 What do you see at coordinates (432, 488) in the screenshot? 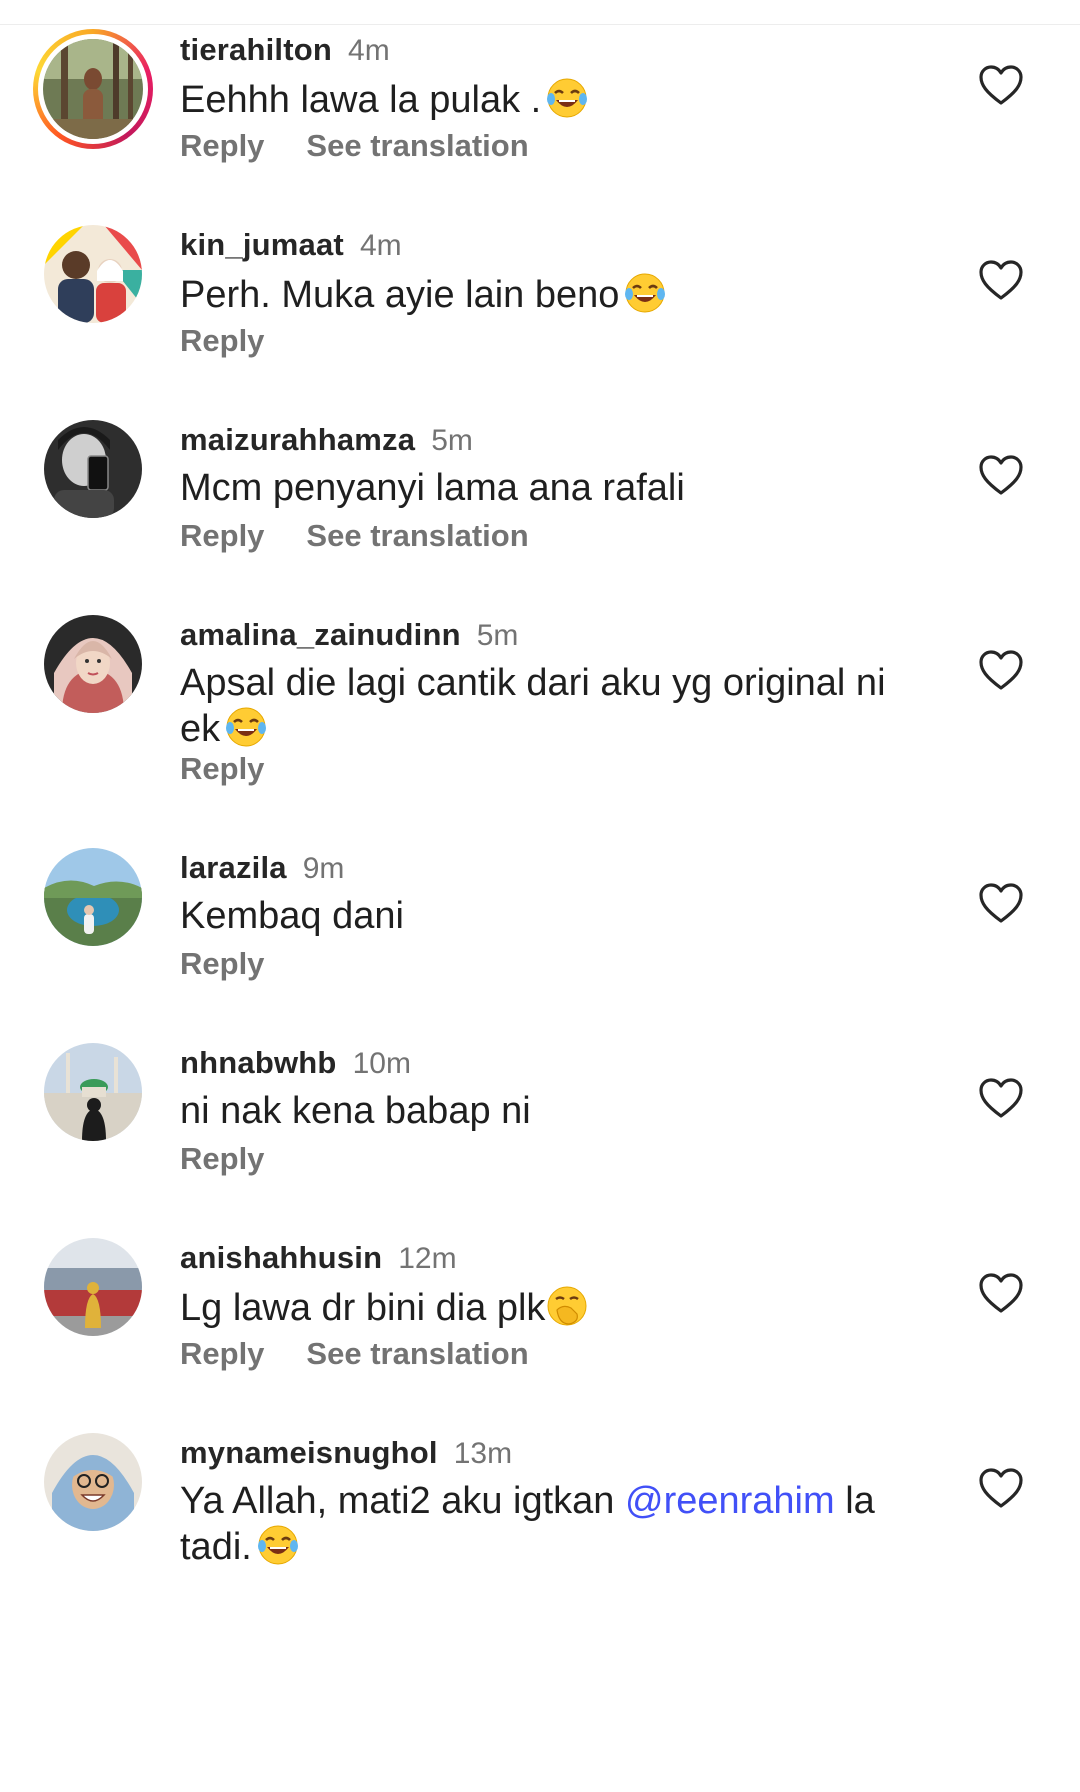
I see `comment-text: Mcm penyanyi lama ana rafali` at bounding box center [432, 488].